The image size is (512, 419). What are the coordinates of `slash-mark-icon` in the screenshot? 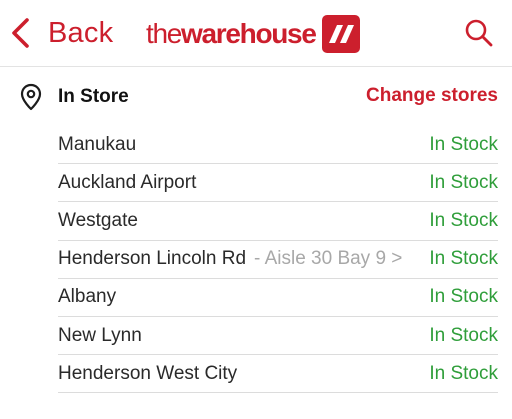 It's located at (341, 34).